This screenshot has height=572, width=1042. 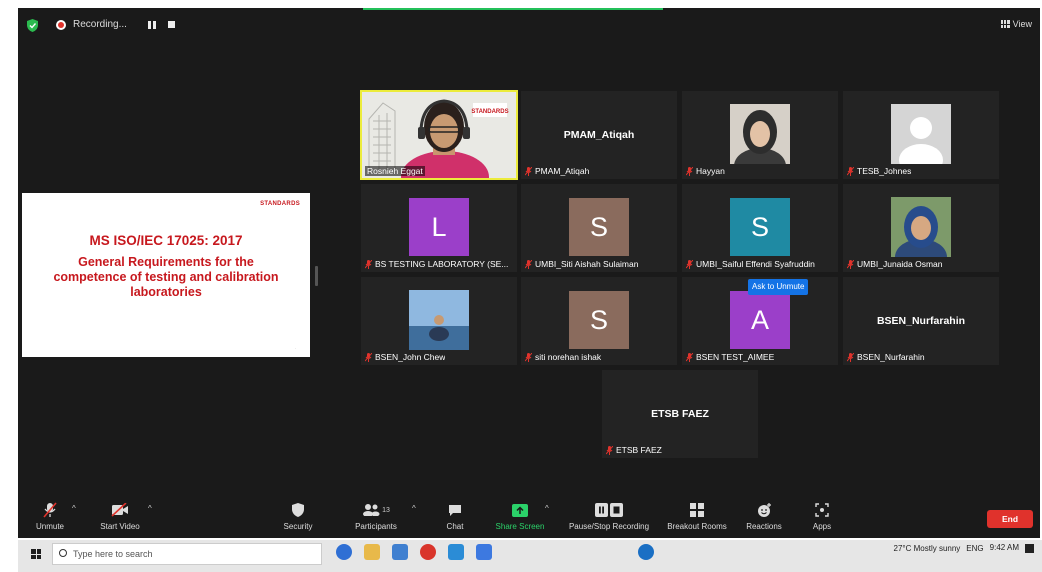 I want to click on slide-title: MS ISO/IEC 17025: 2017, so click(x=166, y=240).